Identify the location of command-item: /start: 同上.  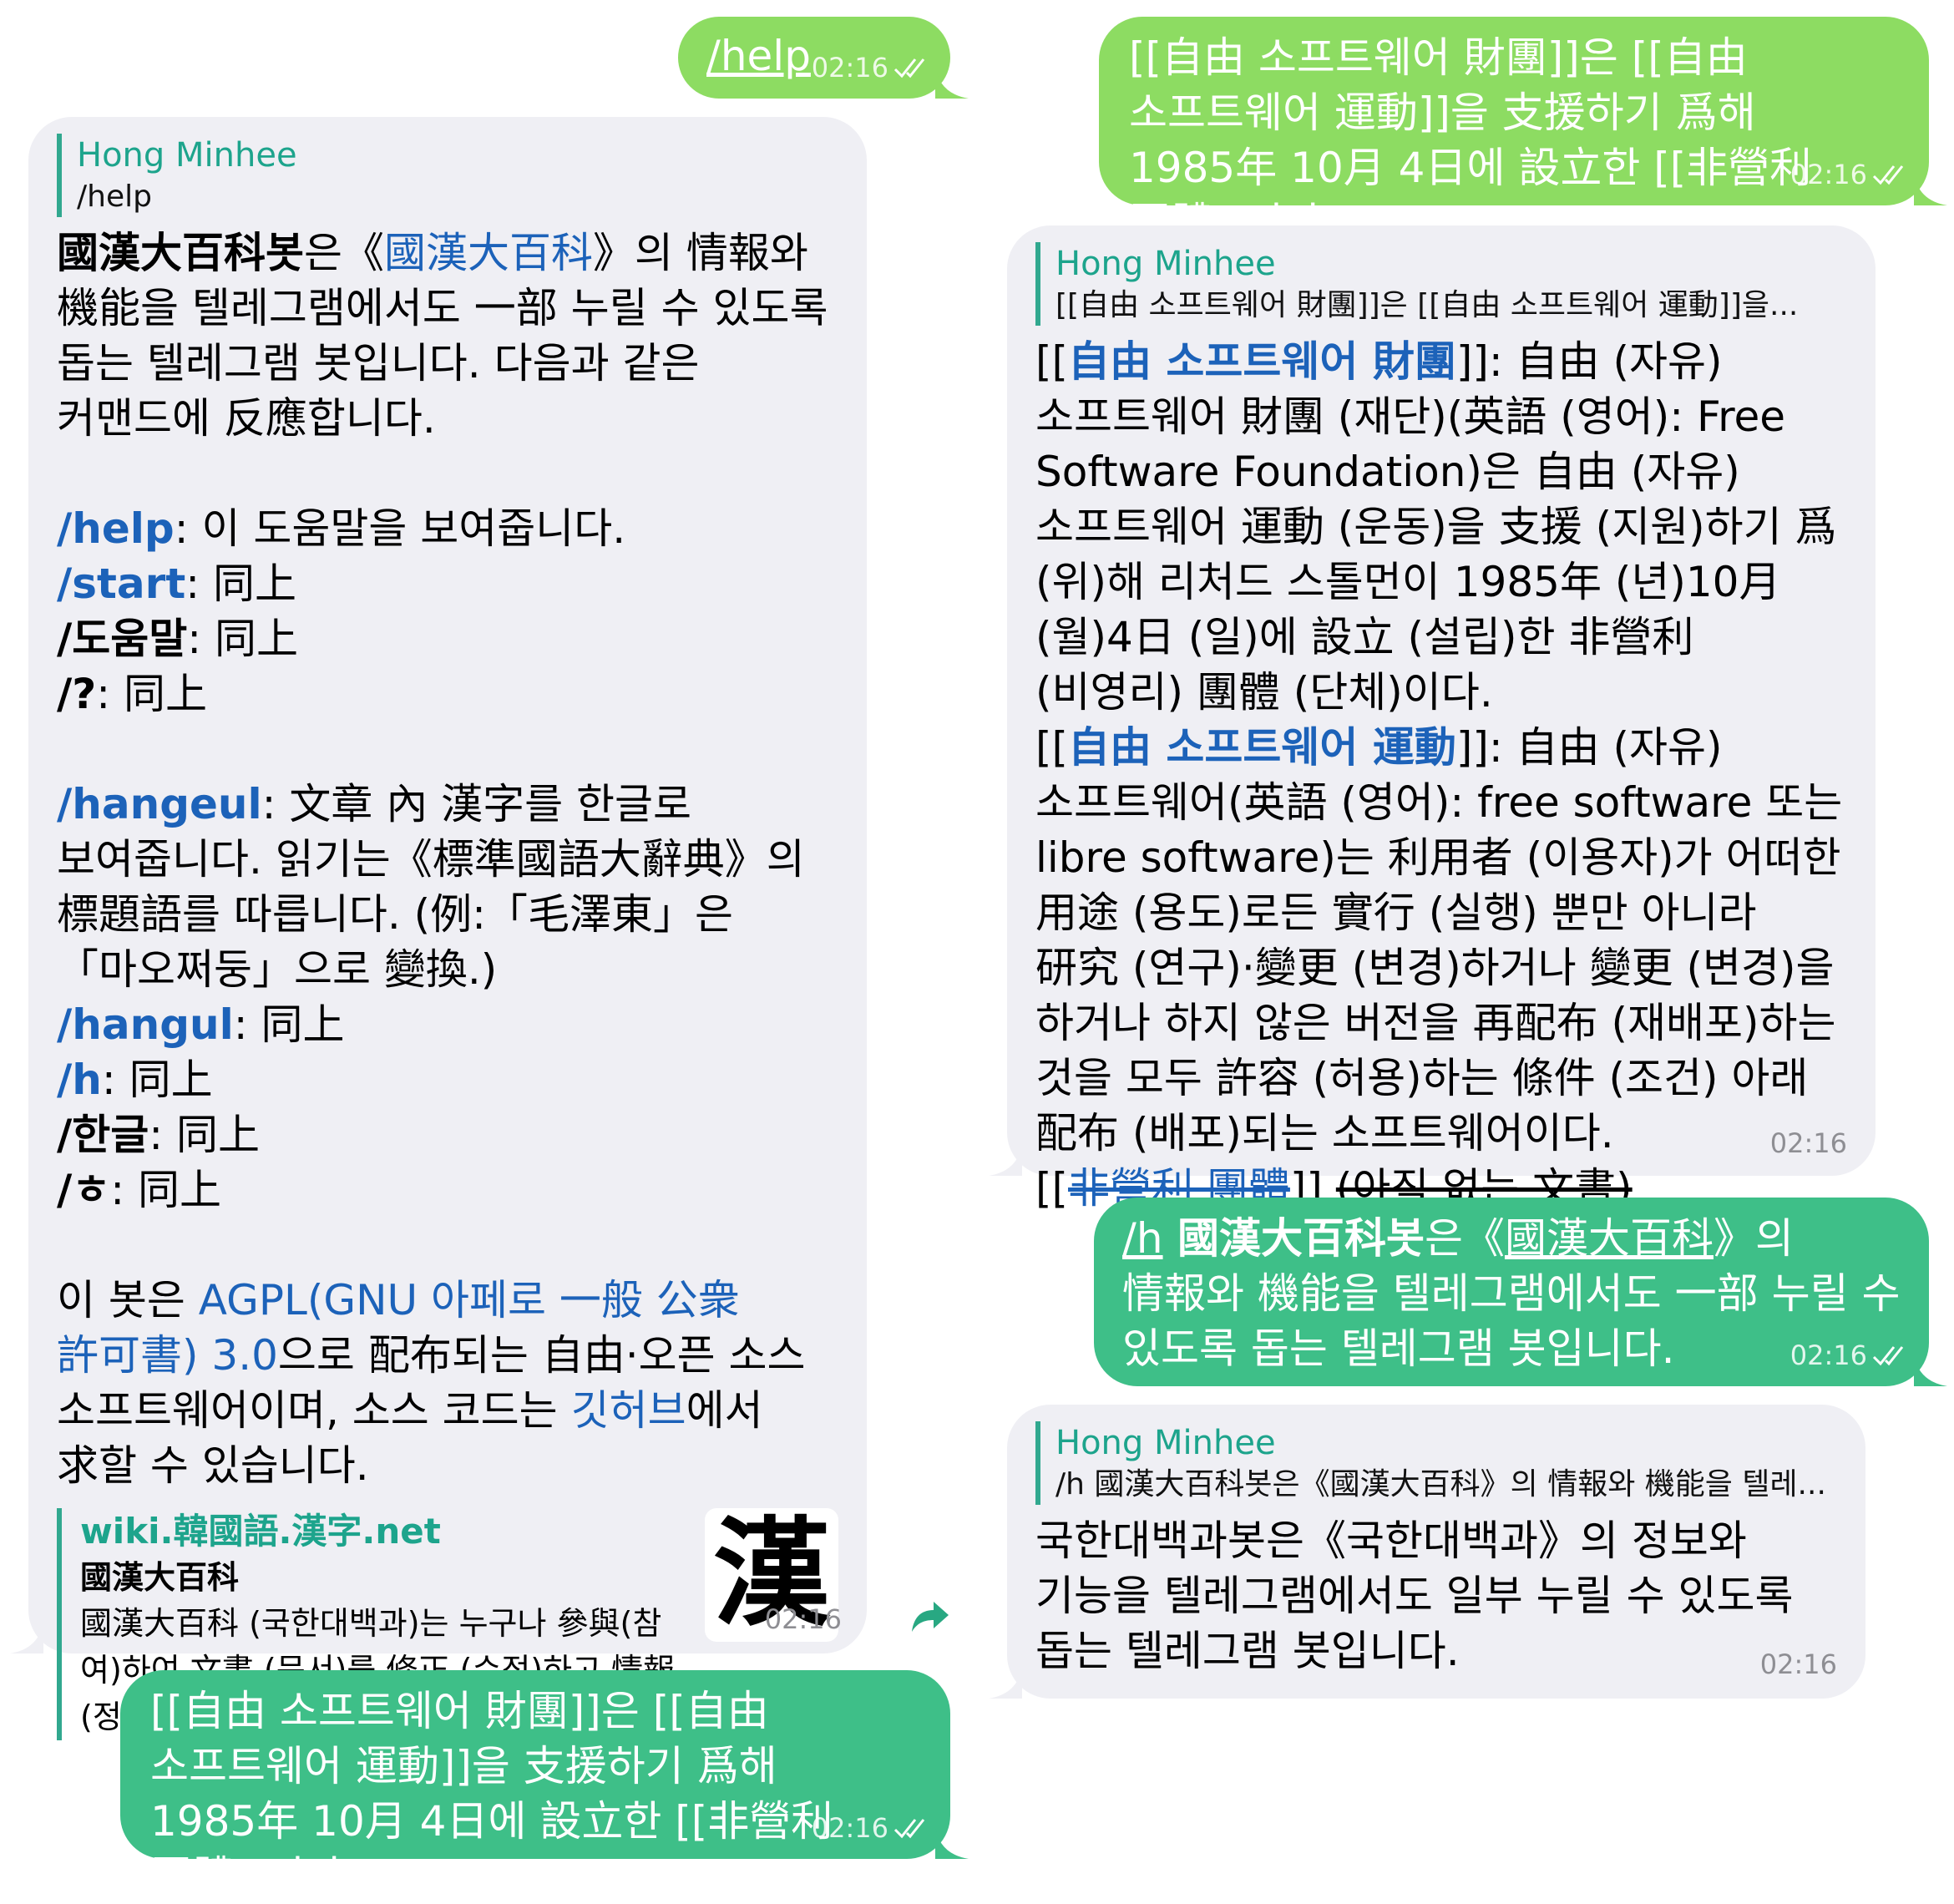
(176, 584).